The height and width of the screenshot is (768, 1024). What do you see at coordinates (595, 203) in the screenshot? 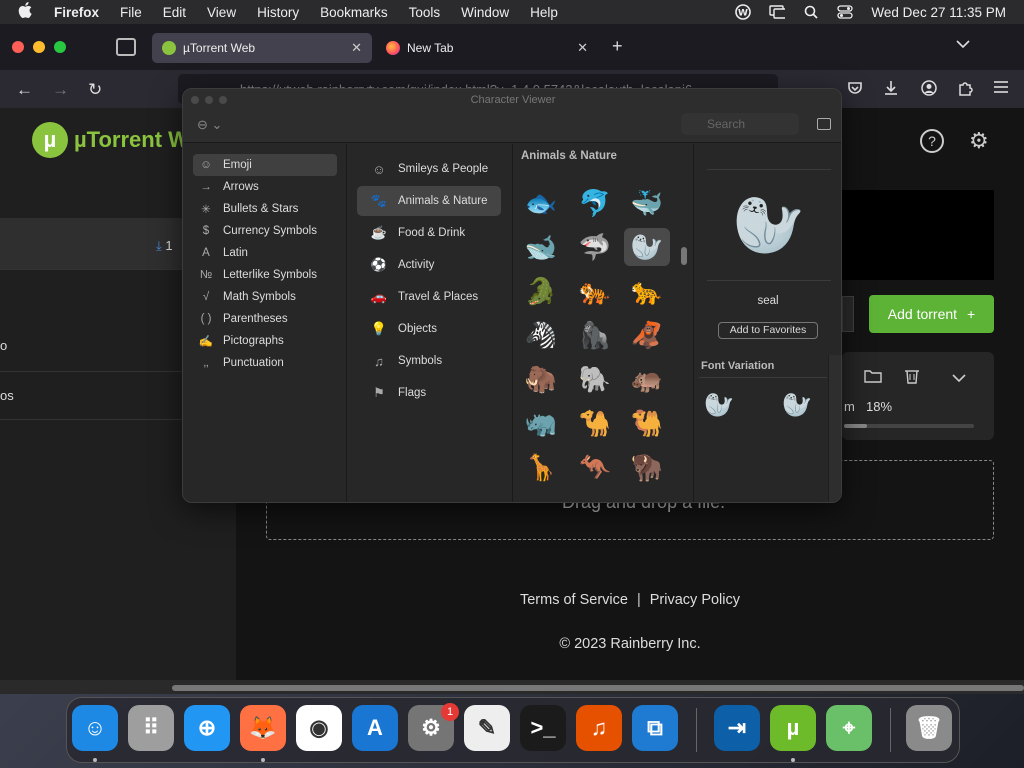
I see `emoji-cell: 🐬` at bounding box center [595, 203].